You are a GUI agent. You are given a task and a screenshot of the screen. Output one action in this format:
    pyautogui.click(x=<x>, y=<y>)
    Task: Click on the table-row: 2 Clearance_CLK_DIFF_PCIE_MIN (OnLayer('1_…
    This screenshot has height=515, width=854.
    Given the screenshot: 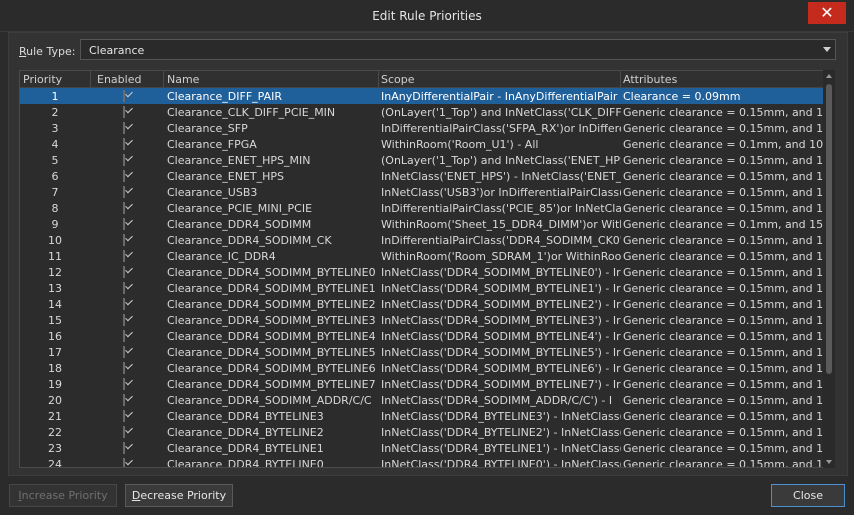 What is the action you would take?
    pyautogui.click(x=423, y=112)
    